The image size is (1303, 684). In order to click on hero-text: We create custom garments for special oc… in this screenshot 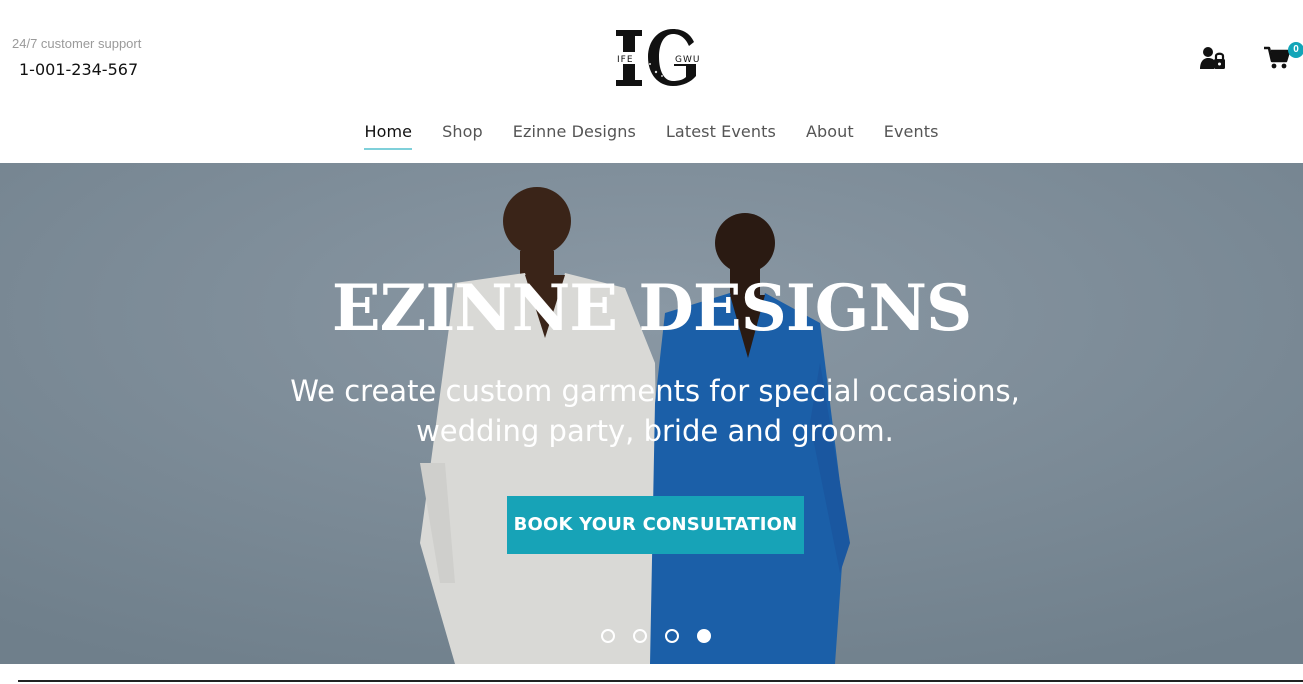, I will do `click(655, 411)`.